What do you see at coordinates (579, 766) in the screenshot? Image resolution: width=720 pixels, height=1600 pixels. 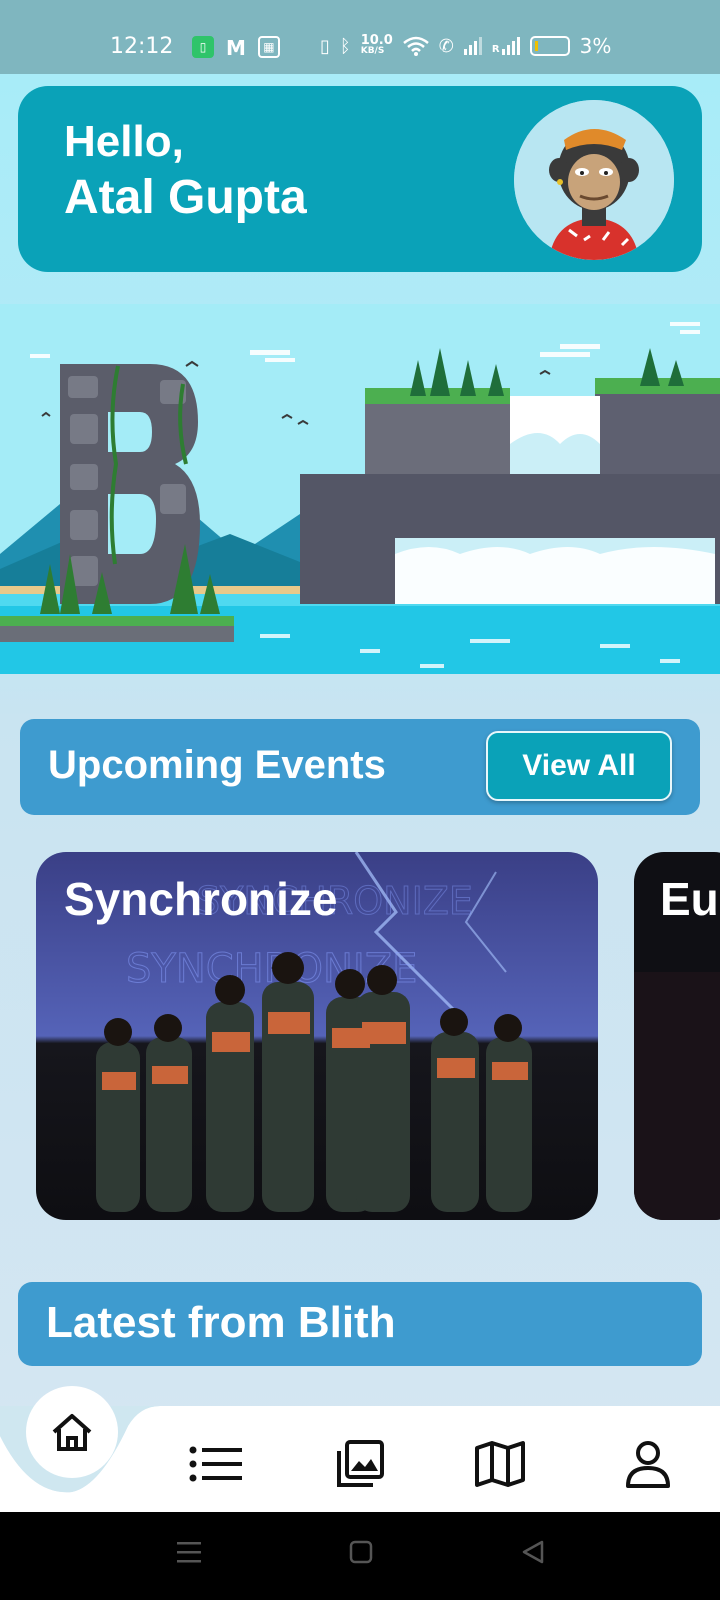 I see `view-all-button: View All` at bounding box center [579, 766].